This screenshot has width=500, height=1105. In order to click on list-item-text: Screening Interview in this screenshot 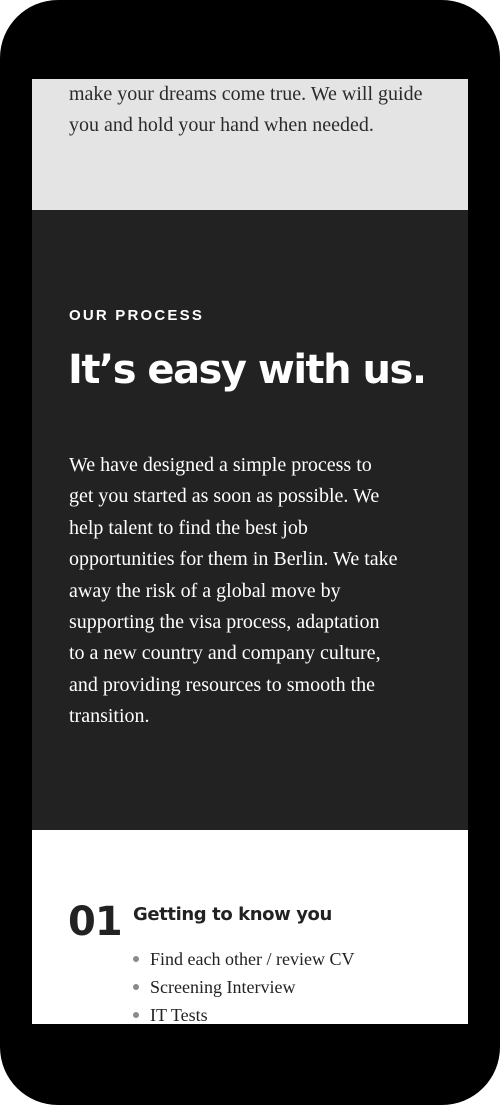, I will do `click(223, 987)`.